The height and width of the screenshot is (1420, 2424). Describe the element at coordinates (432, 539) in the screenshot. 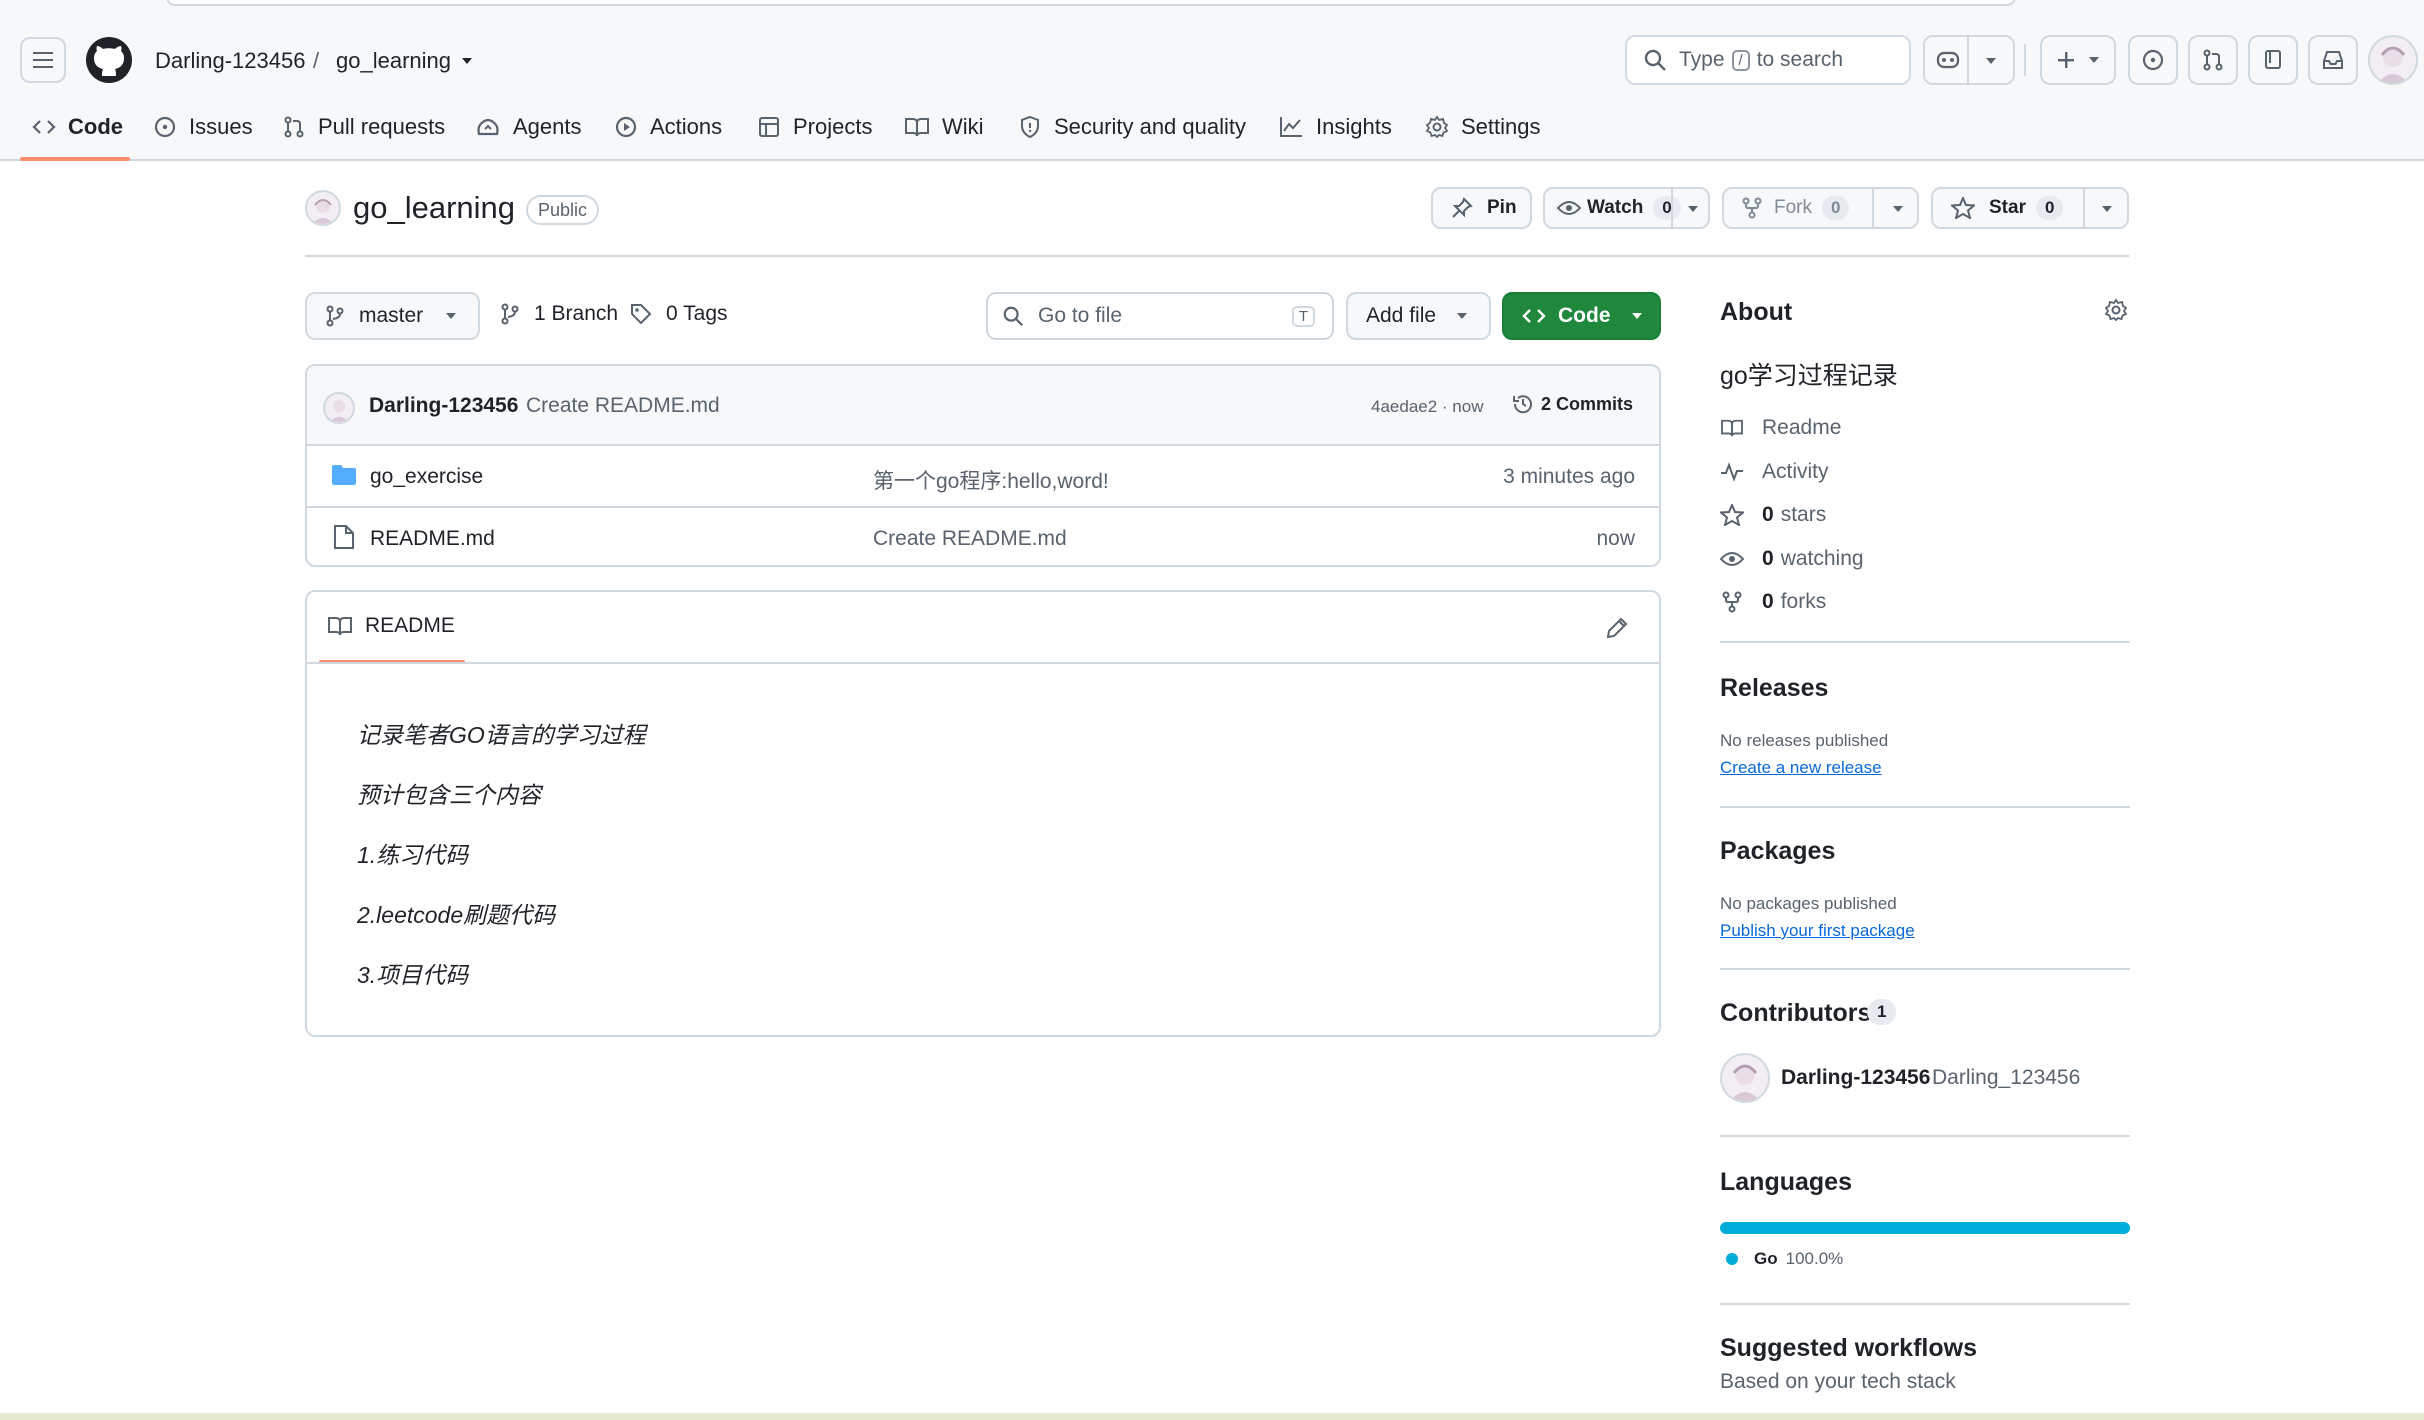

I see `file-name: README.md` at that location.